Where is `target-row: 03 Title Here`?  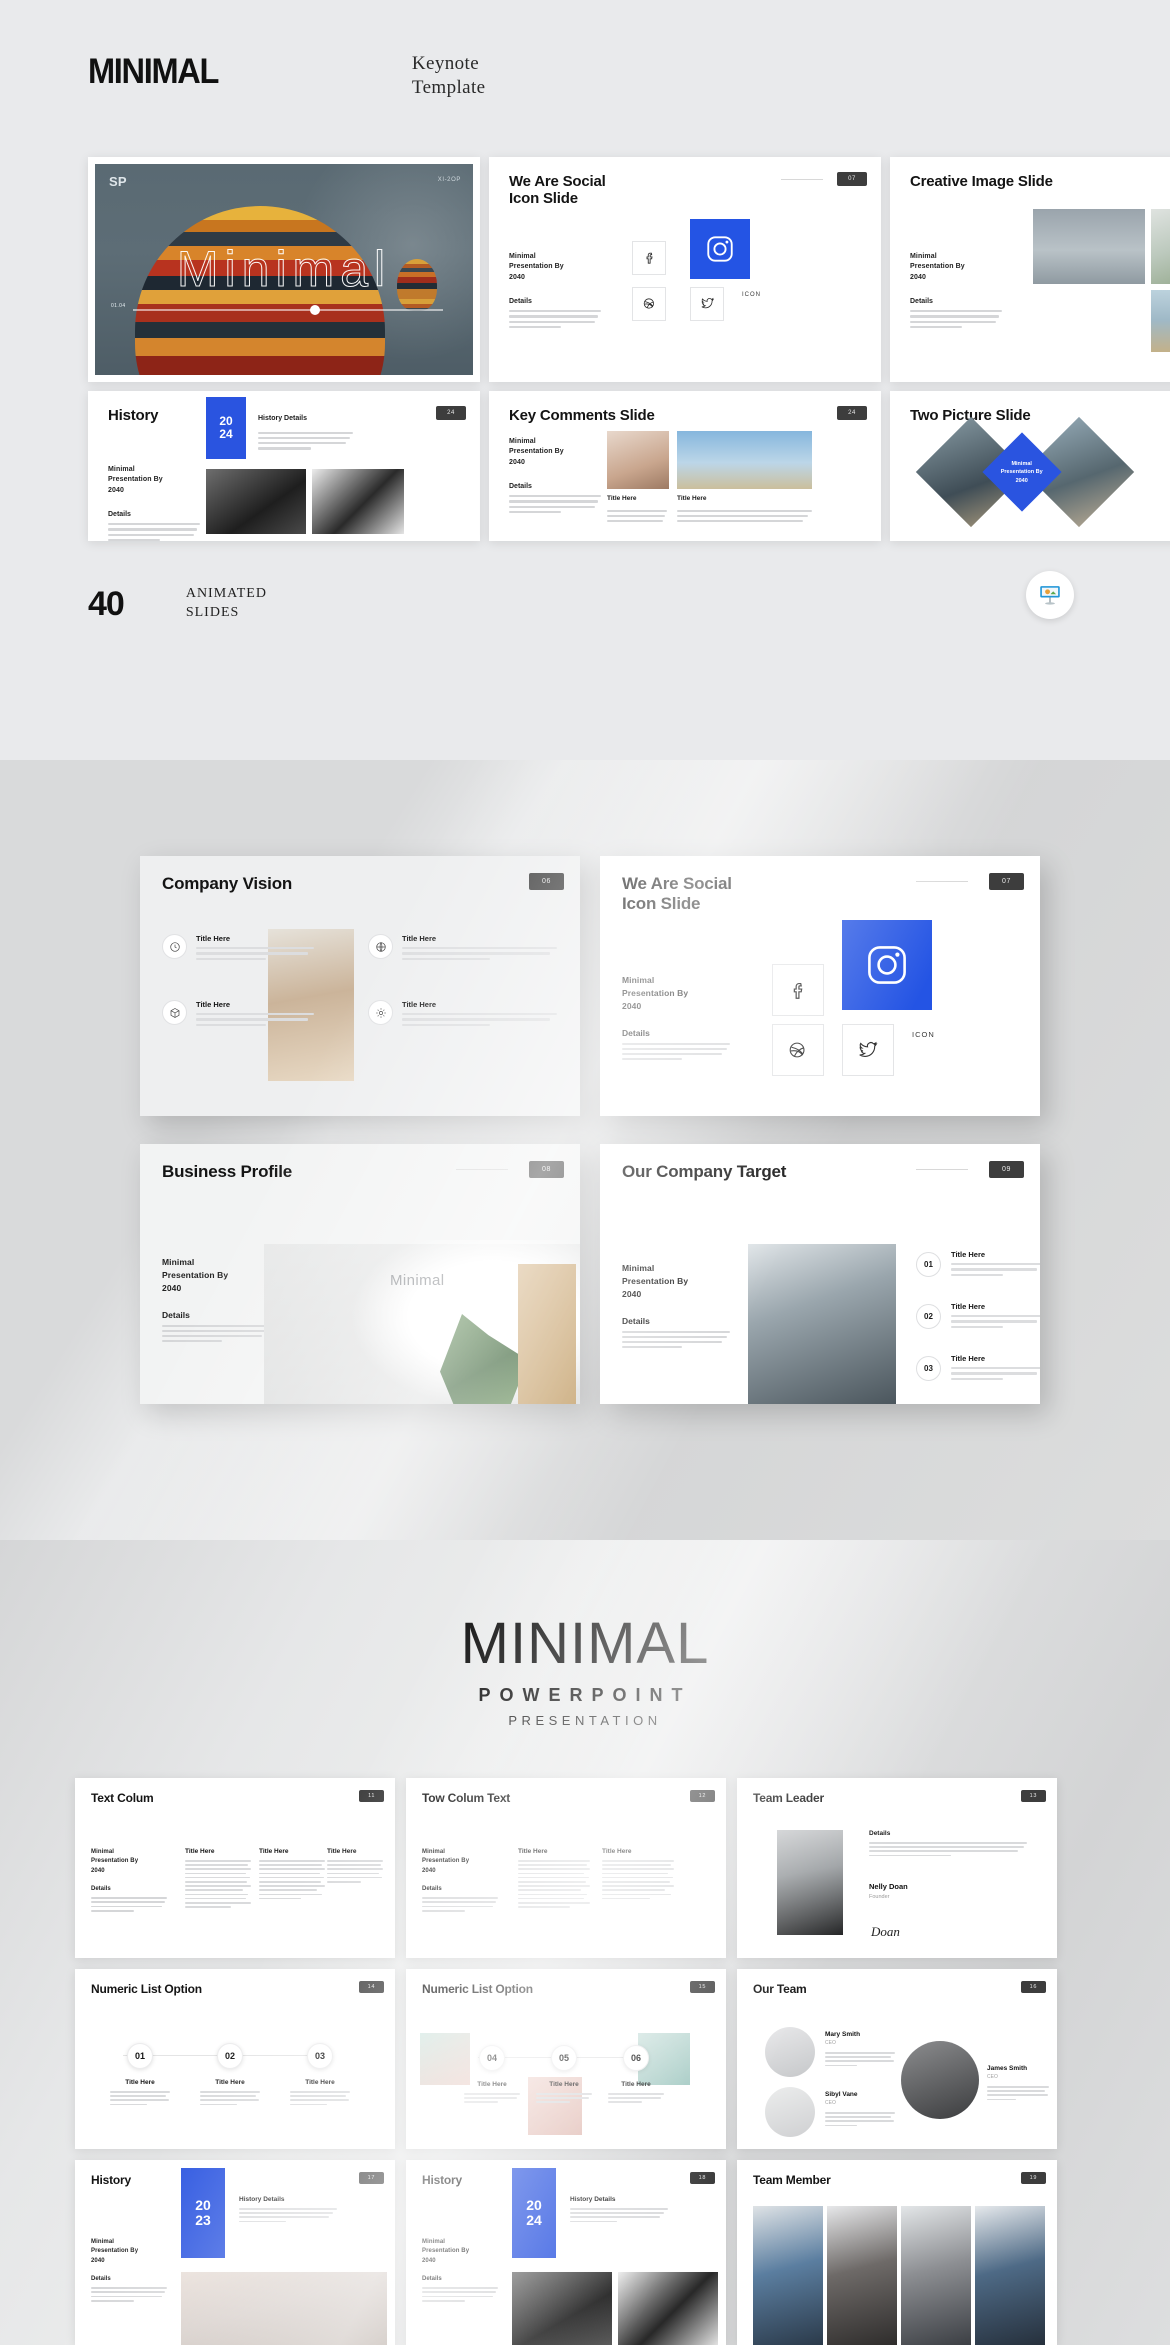
target-row: 03 Title Here is located at coordinates (978, 1368).